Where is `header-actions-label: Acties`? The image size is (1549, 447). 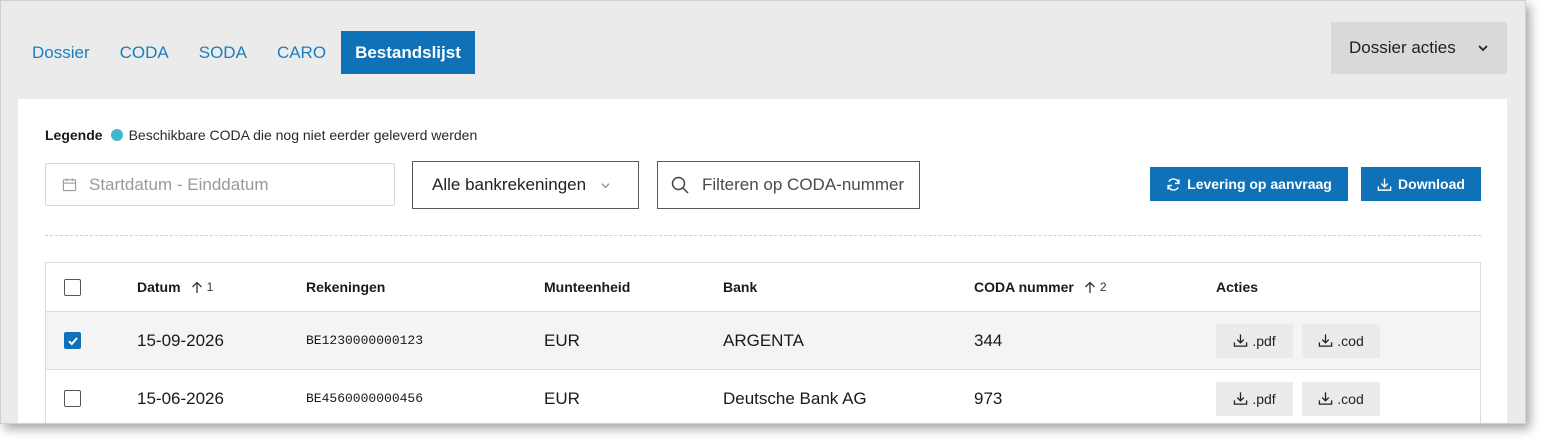 header-actions-label: Acties is located at coordinates (1237, 287).